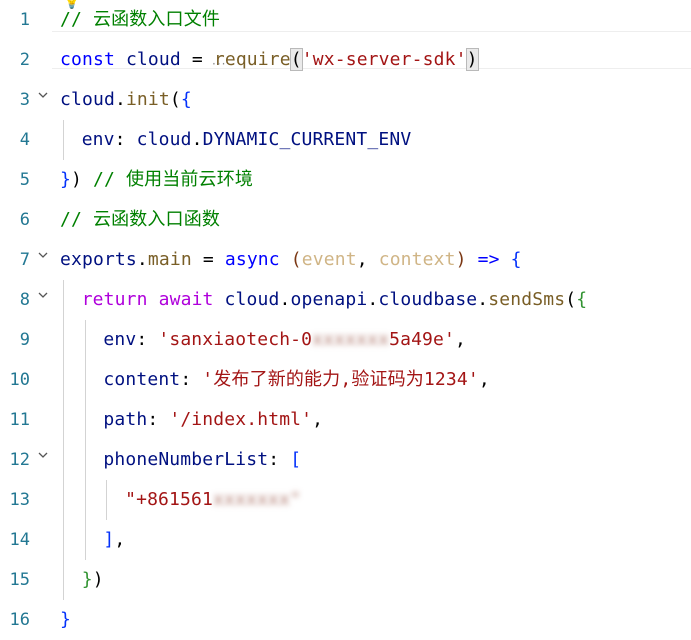 The height and width of the screenshot is (640, 691). I want to click on code-token: await, so click(186, 299).